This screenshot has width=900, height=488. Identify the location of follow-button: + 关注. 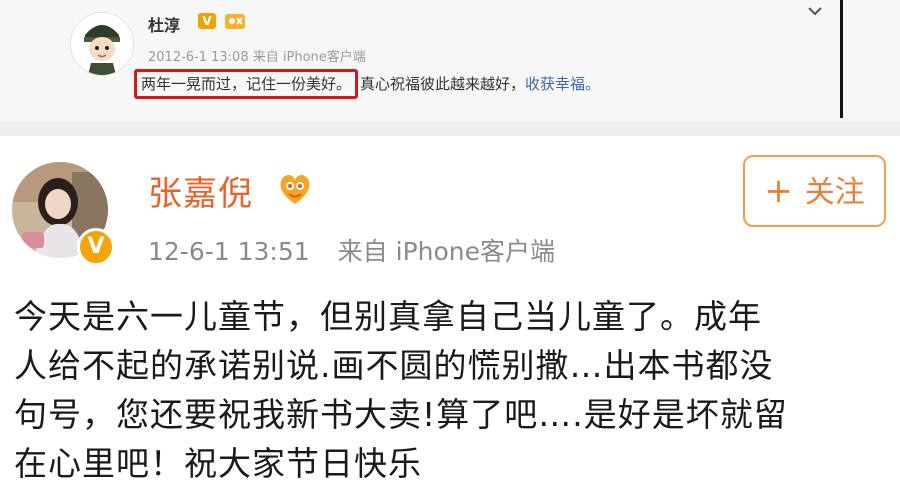
(814, 191).